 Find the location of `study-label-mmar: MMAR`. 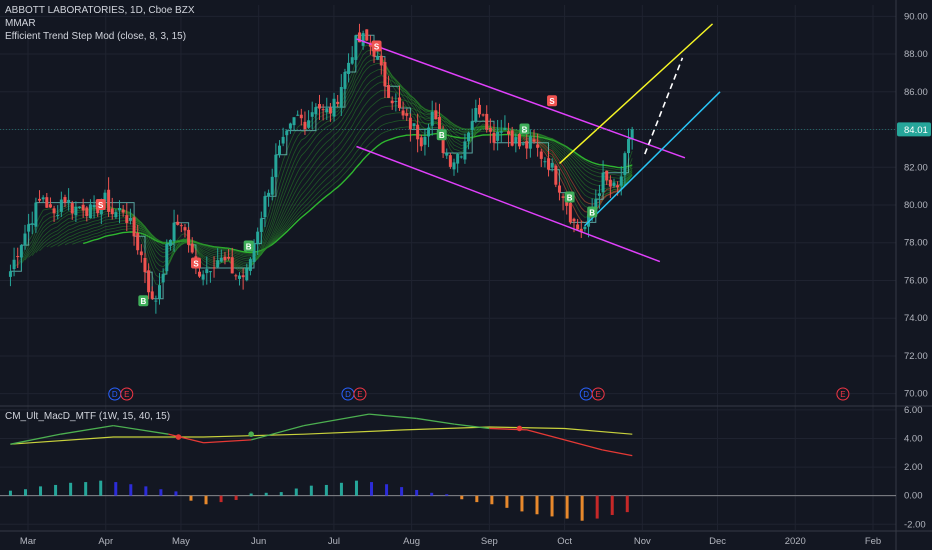

study-label-mmar: MMAR is located at coordinates (20, 23).